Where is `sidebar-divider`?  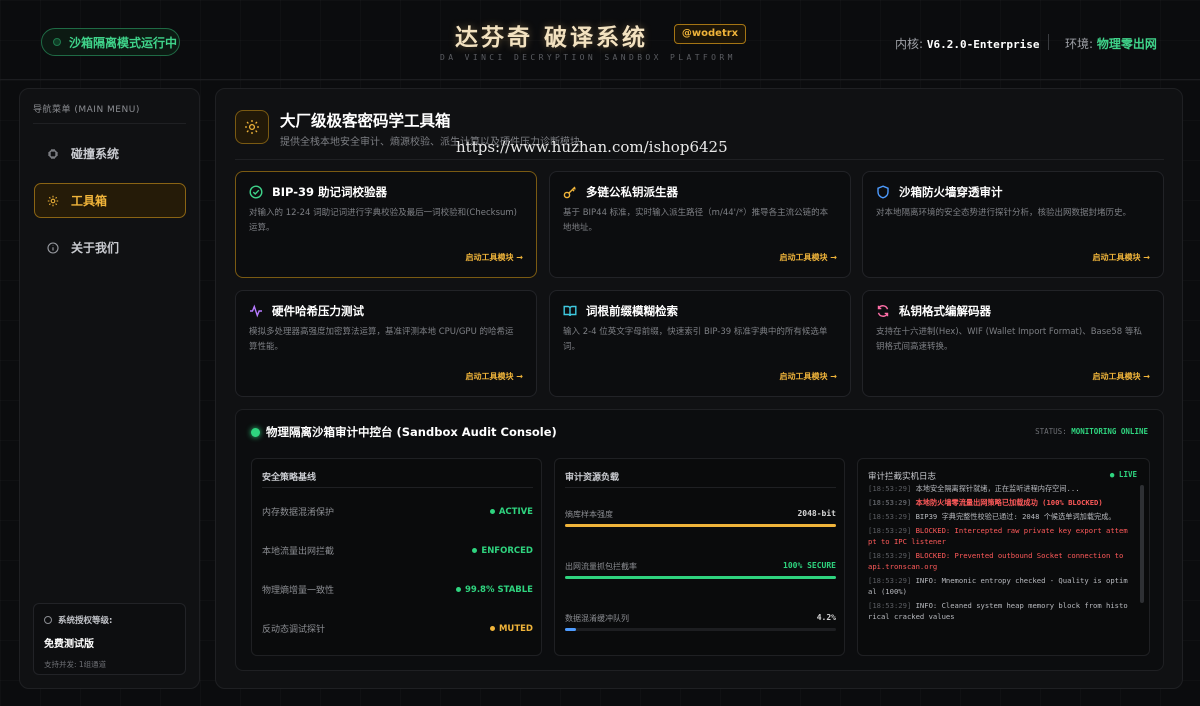
sidebar-divider is located at coordinates (109, 123).